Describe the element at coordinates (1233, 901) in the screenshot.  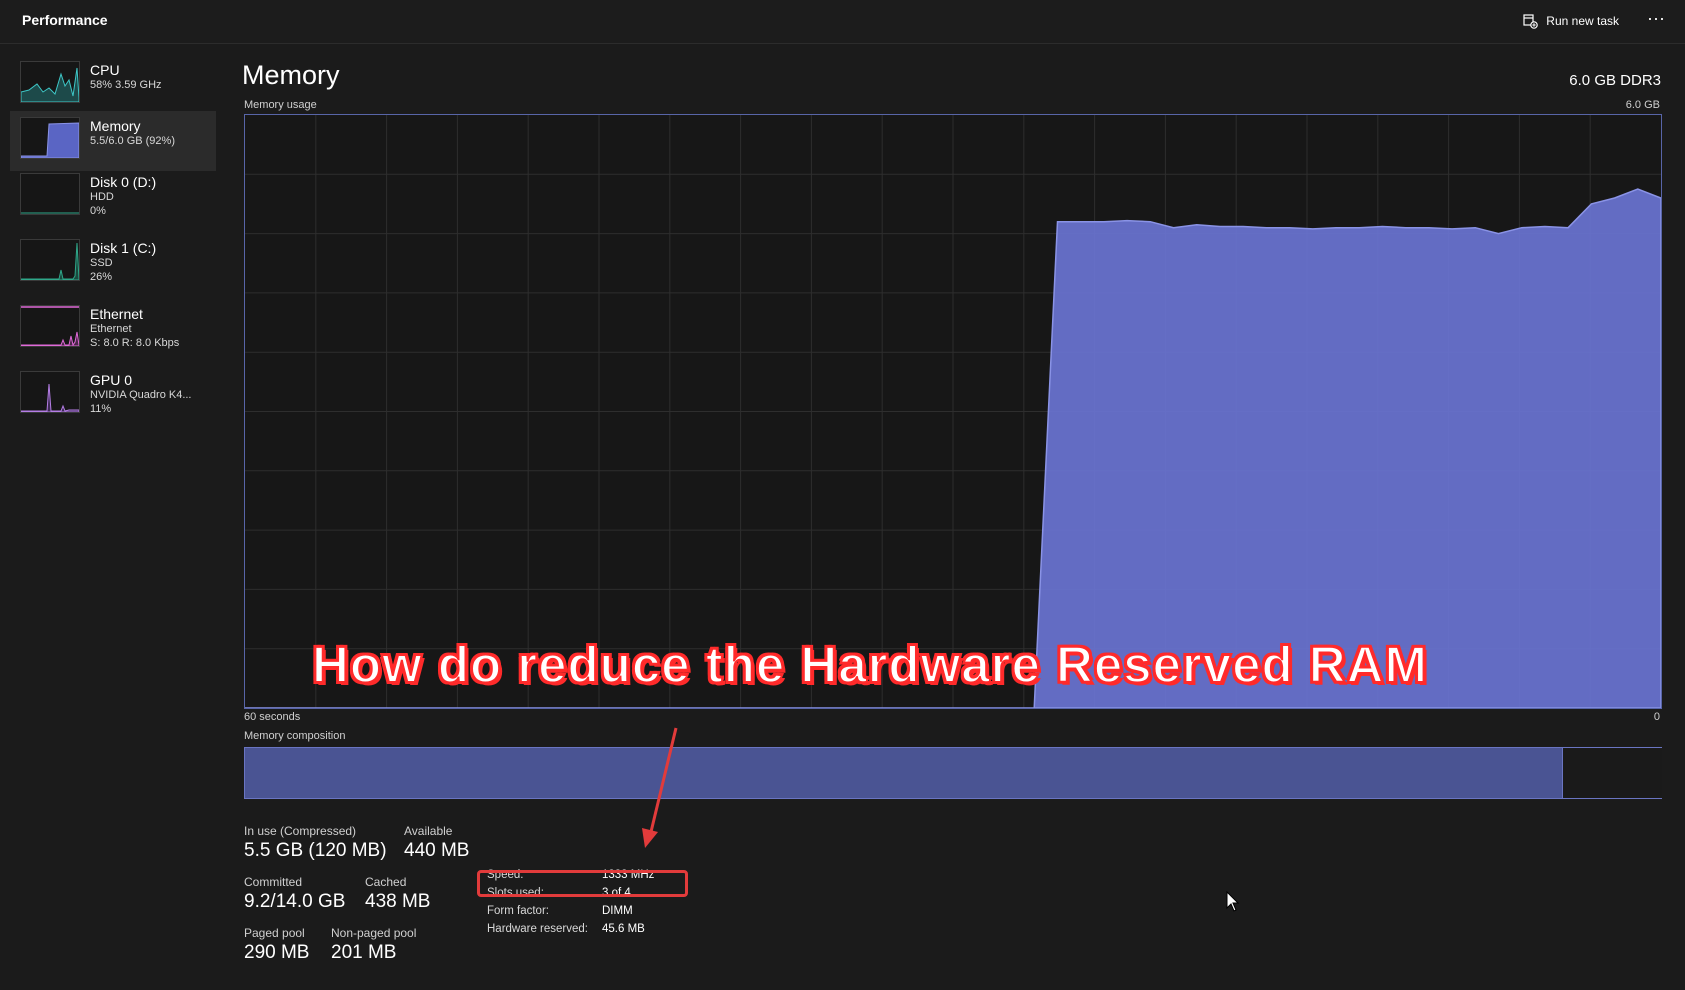
I see `mouse-cursor-icon` at that location.